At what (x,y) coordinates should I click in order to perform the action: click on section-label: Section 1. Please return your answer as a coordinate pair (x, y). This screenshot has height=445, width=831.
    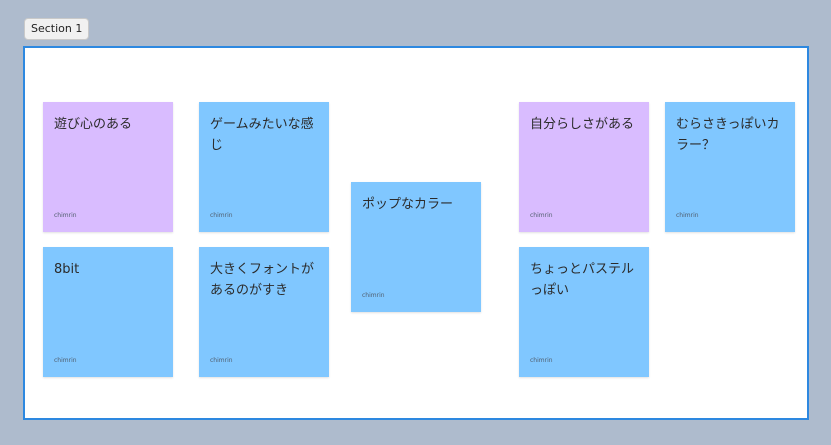
    Looking at the image, I should click on (57, 29).